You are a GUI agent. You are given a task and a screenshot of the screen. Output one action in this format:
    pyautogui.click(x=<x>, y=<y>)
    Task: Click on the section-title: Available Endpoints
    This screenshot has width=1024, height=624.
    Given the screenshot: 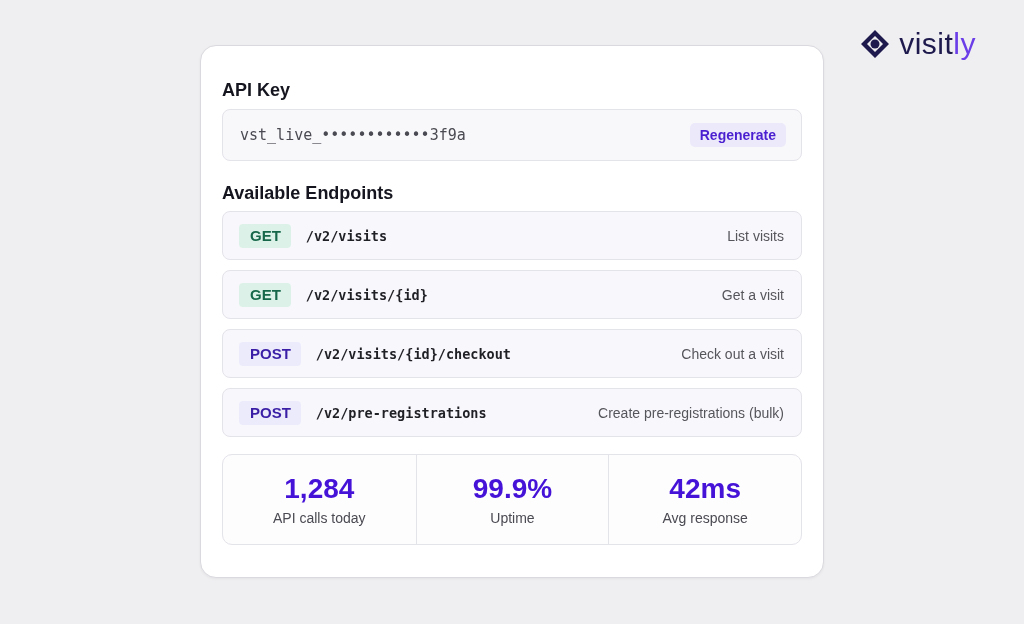 What is the action you would take?
    pyautogui.click(x=308, y=193)
    